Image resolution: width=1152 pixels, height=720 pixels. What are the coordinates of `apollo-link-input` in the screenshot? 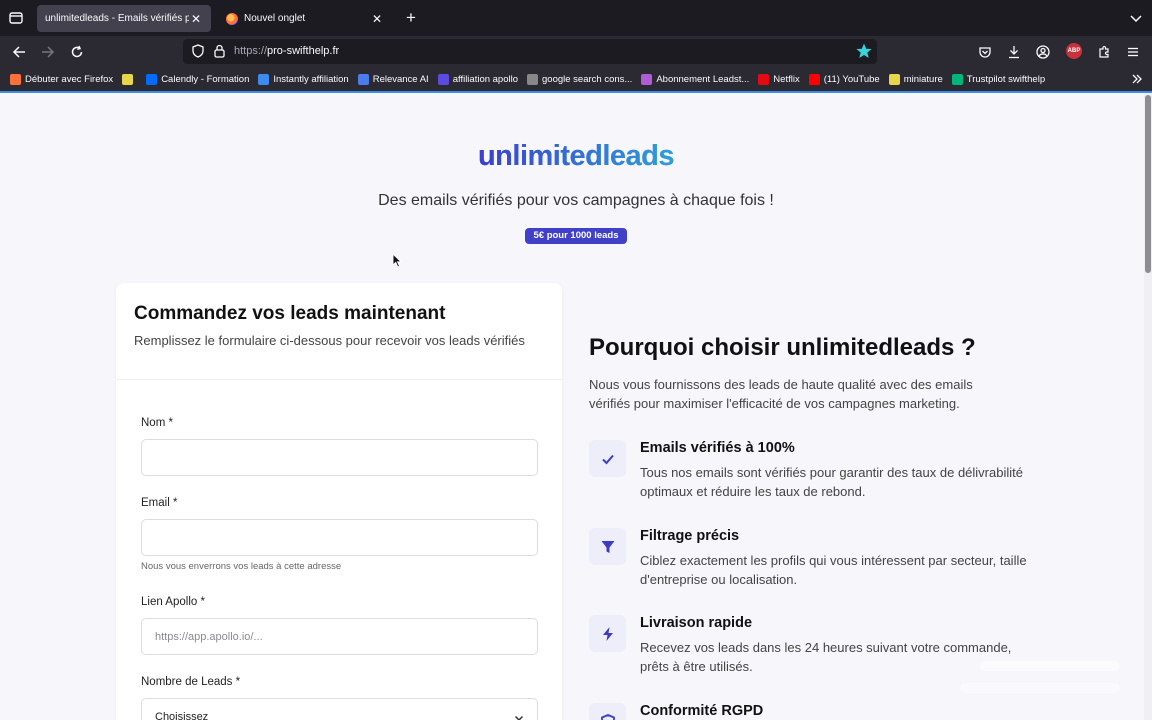 It's located at (339, 636).